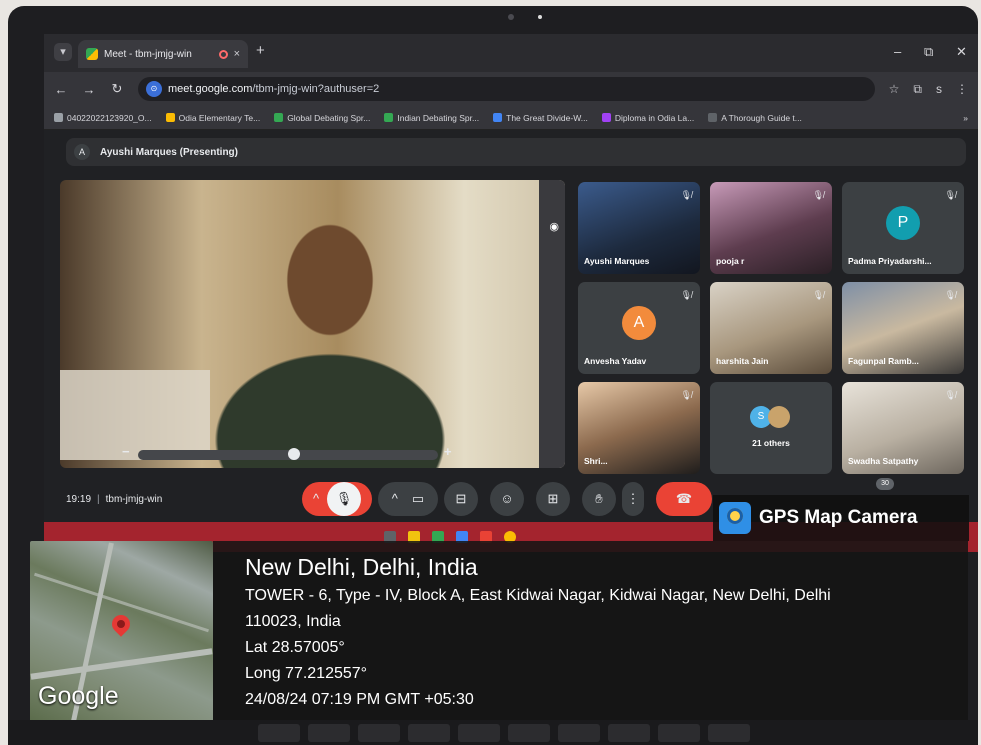 Image resolution: width=981 pixels, height=745 pixels. Describe the element at coordinates (894, 89) in the screenshot. I see `bookmark-star-icon: ☆` at that location.